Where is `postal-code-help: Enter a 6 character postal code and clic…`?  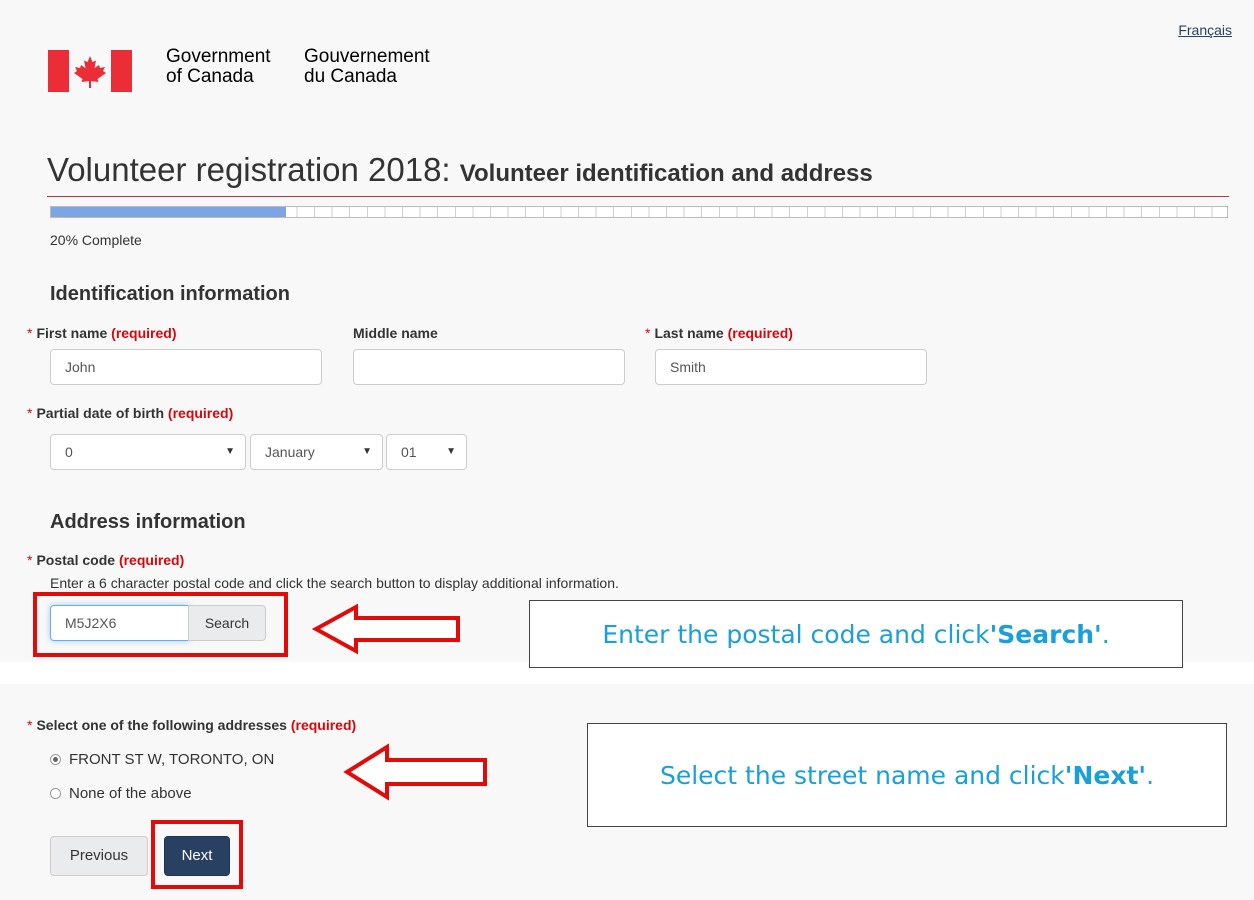
postal-code-help: Enter a 6 character postal code and clic… is located at coordinates (334, 583).